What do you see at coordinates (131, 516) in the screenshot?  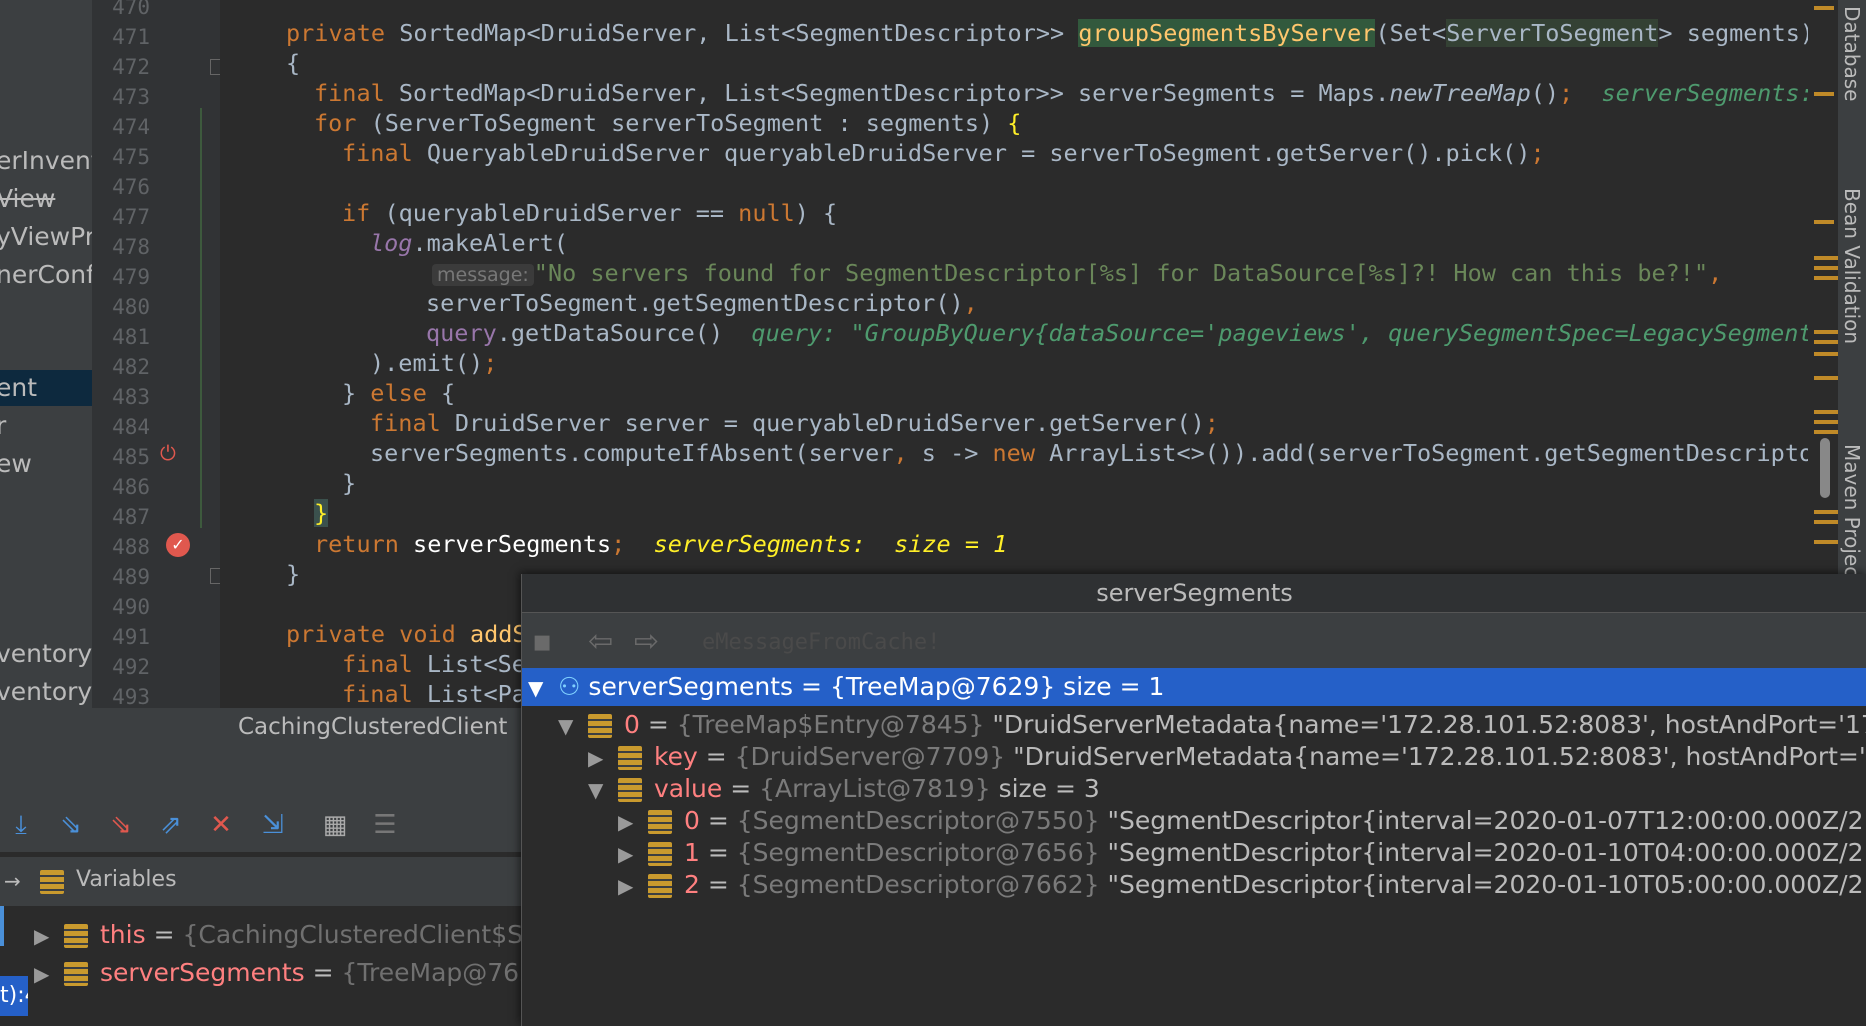 I see `line-number: 487` at bounding box center [131, 516].